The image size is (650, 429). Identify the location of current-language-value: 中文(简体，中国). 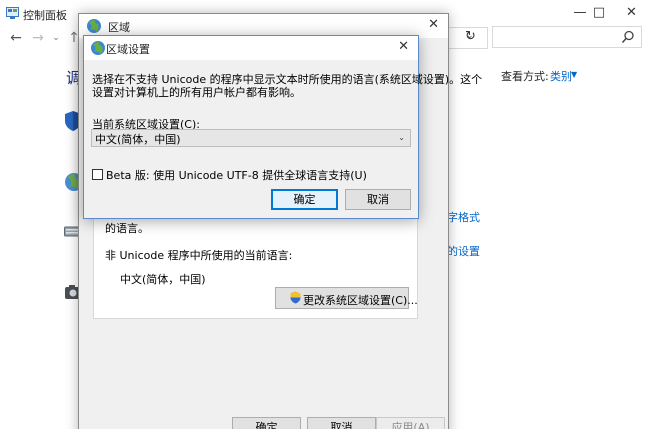
(163, 279).